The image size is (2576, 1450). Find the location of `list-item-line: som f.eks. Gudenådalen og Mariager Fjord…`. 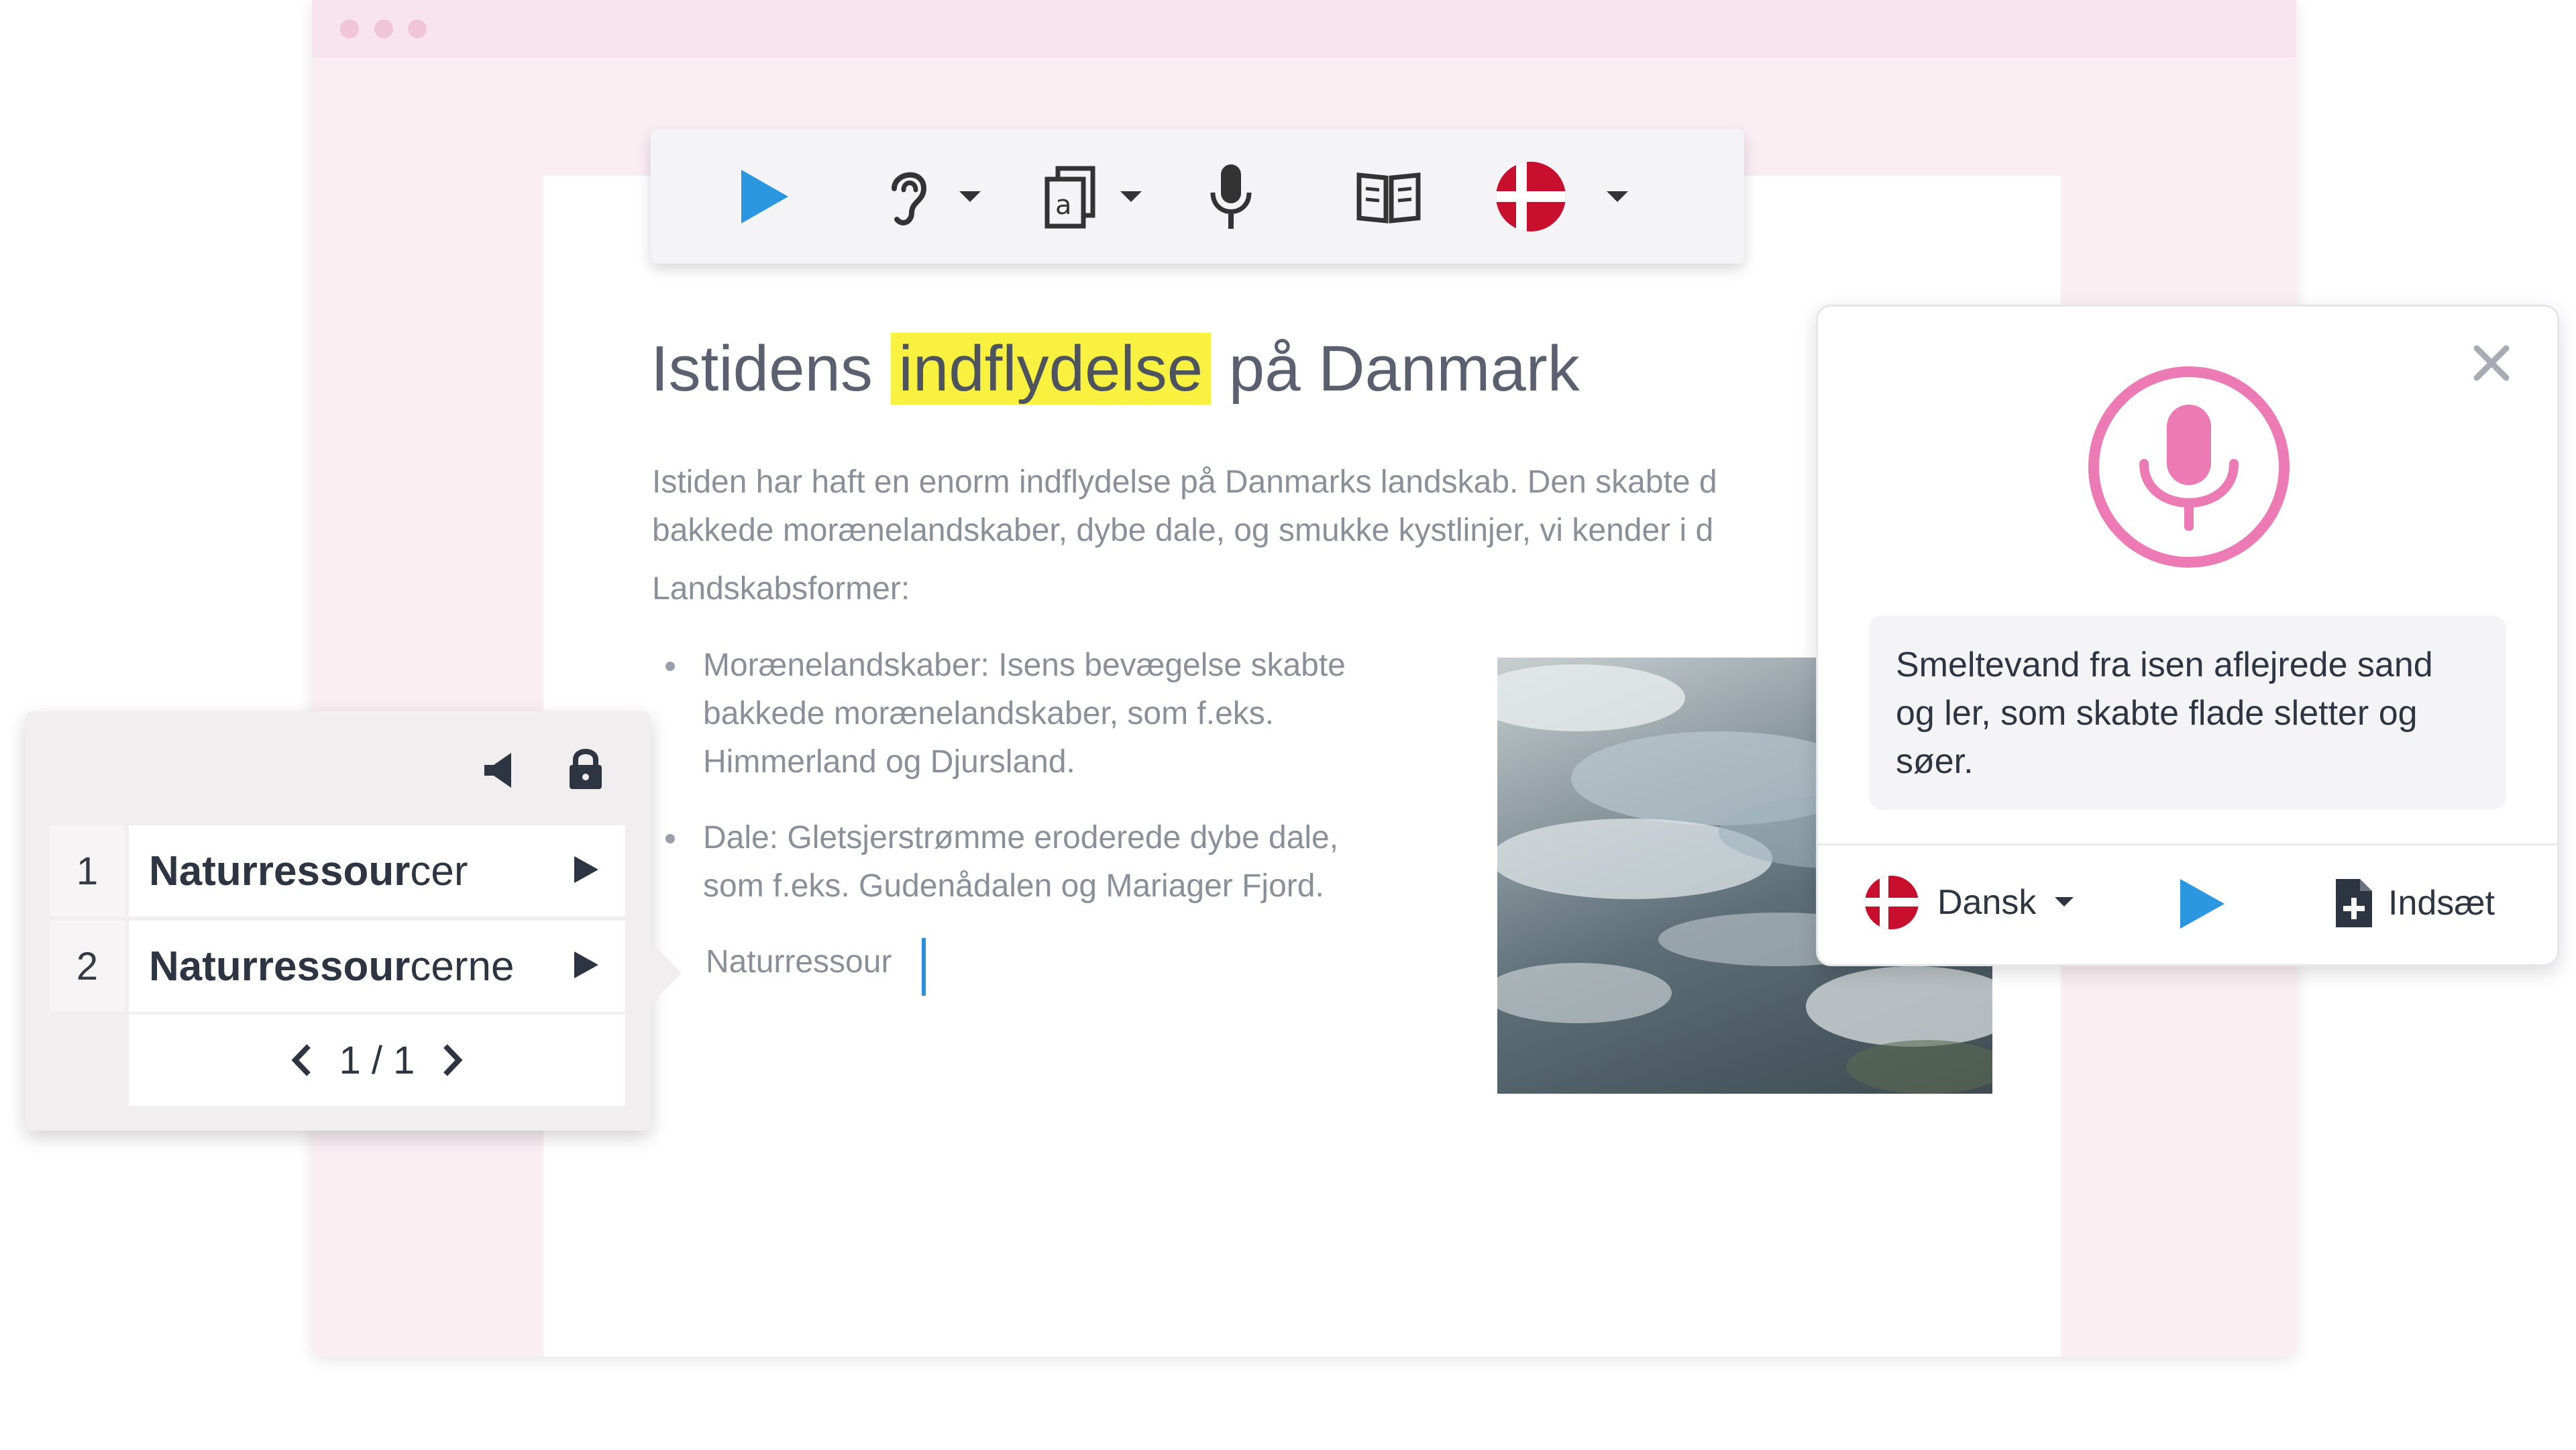

list-item-line: som f.eks. Gudenådalen og Mariager Fjord… is located at coordinates (1013, 886).